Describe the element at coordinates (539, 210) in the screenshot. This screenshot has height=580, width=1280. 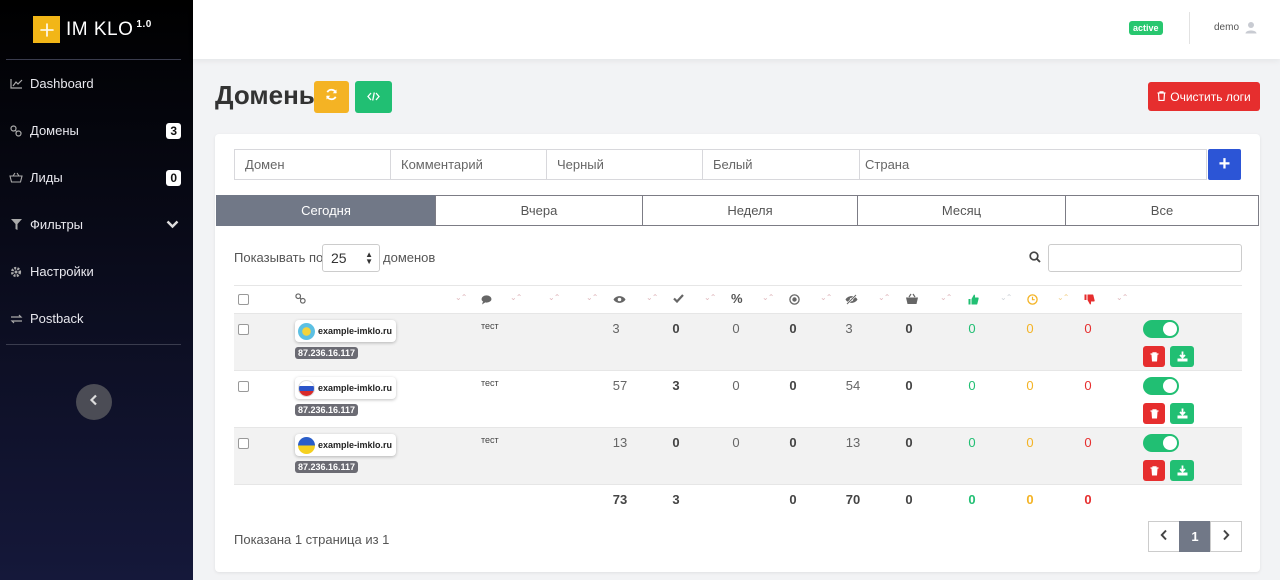
I see `tab-yesterday: Вчера` at that location.